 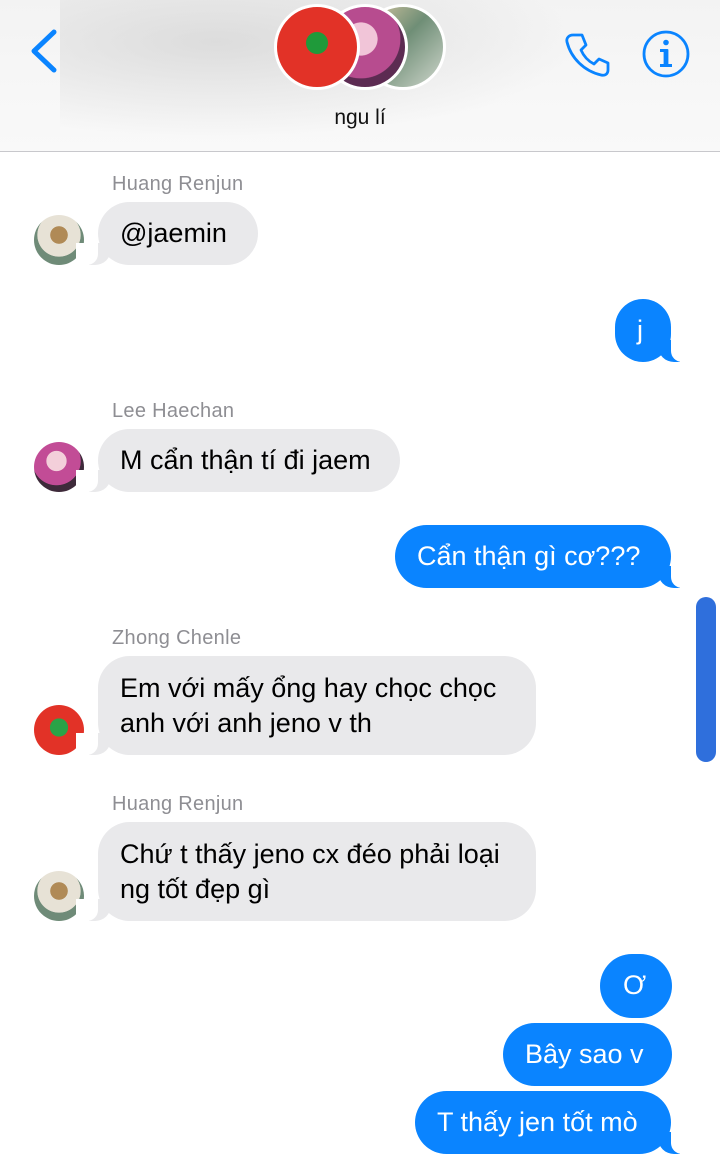 I want to click on info-icon, so click(x=666, y=54).